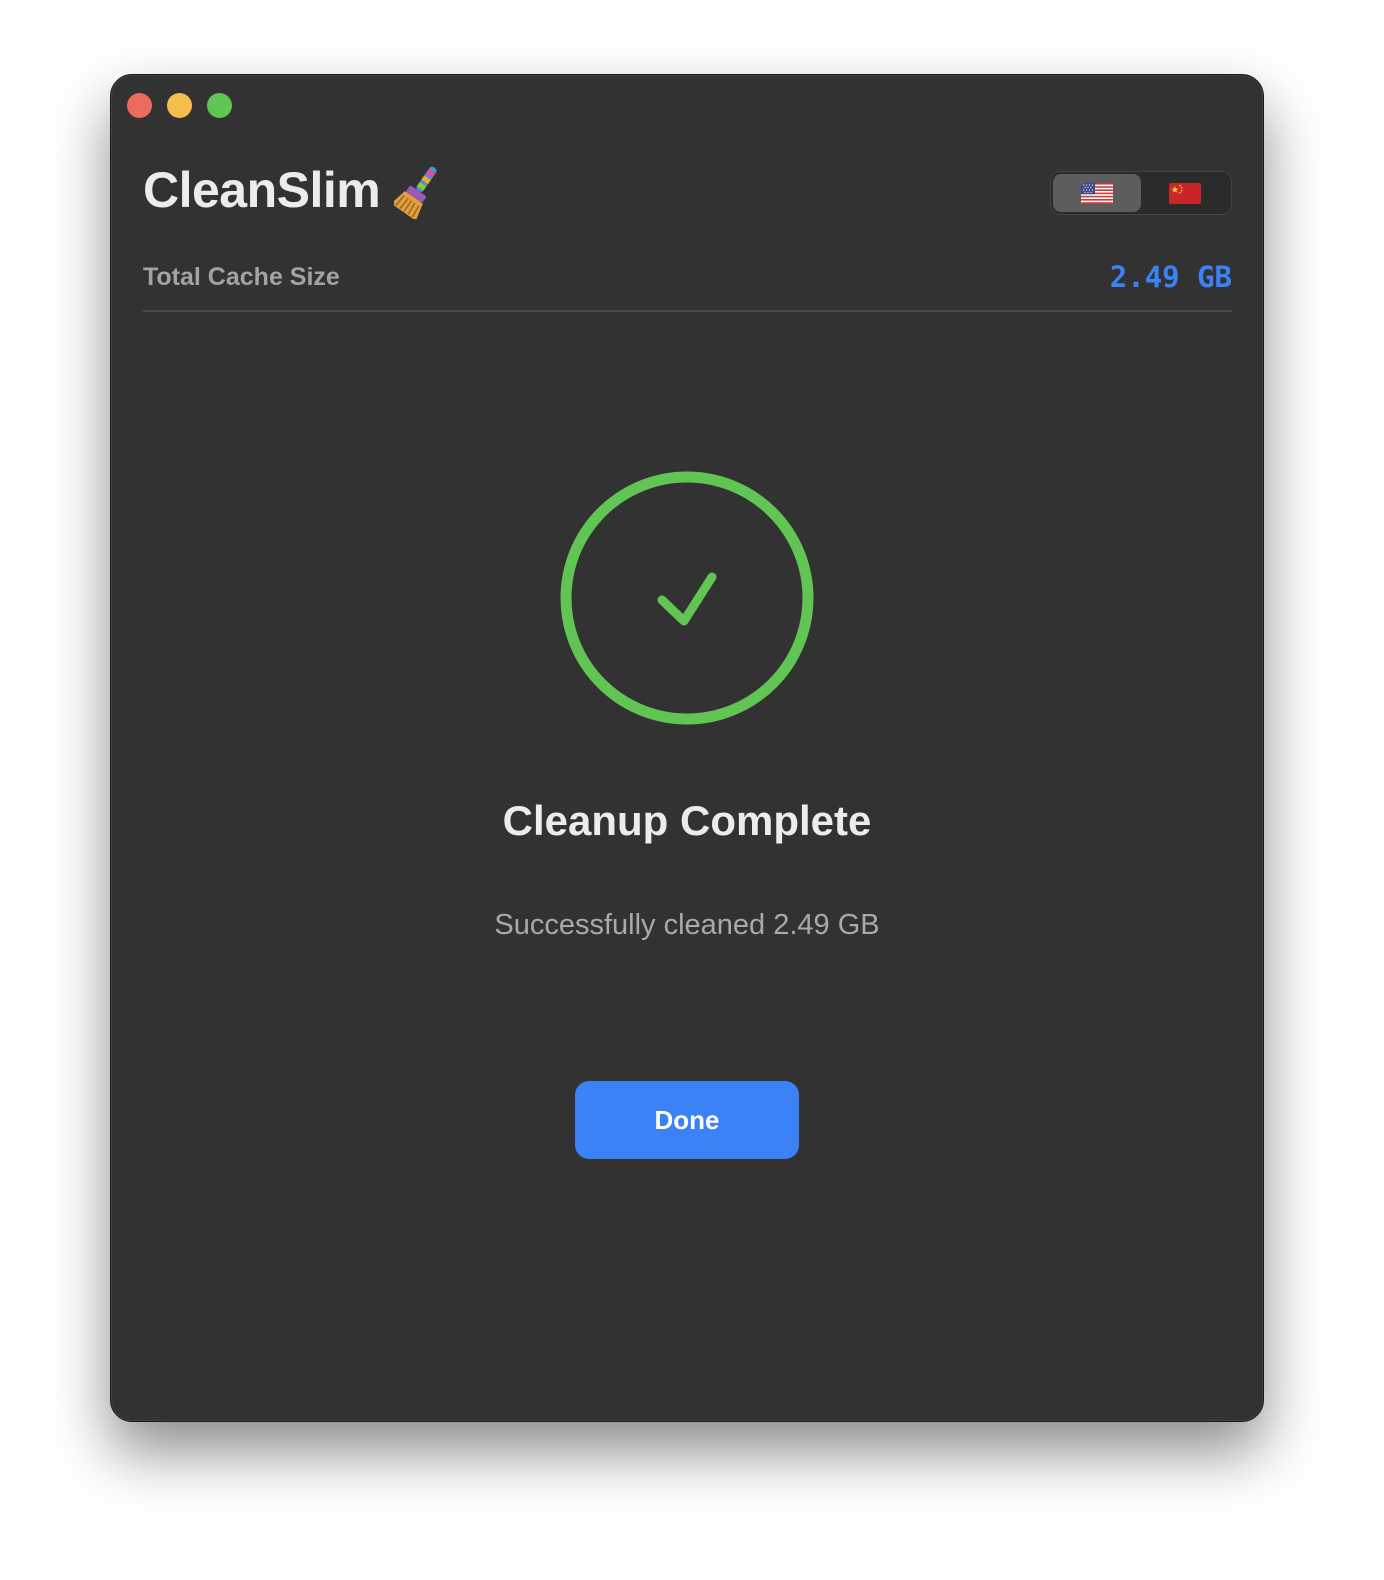 The height and width of the screenshot is (1580, 1384). I want to click on us-flag-icon, so click(1097, 193).